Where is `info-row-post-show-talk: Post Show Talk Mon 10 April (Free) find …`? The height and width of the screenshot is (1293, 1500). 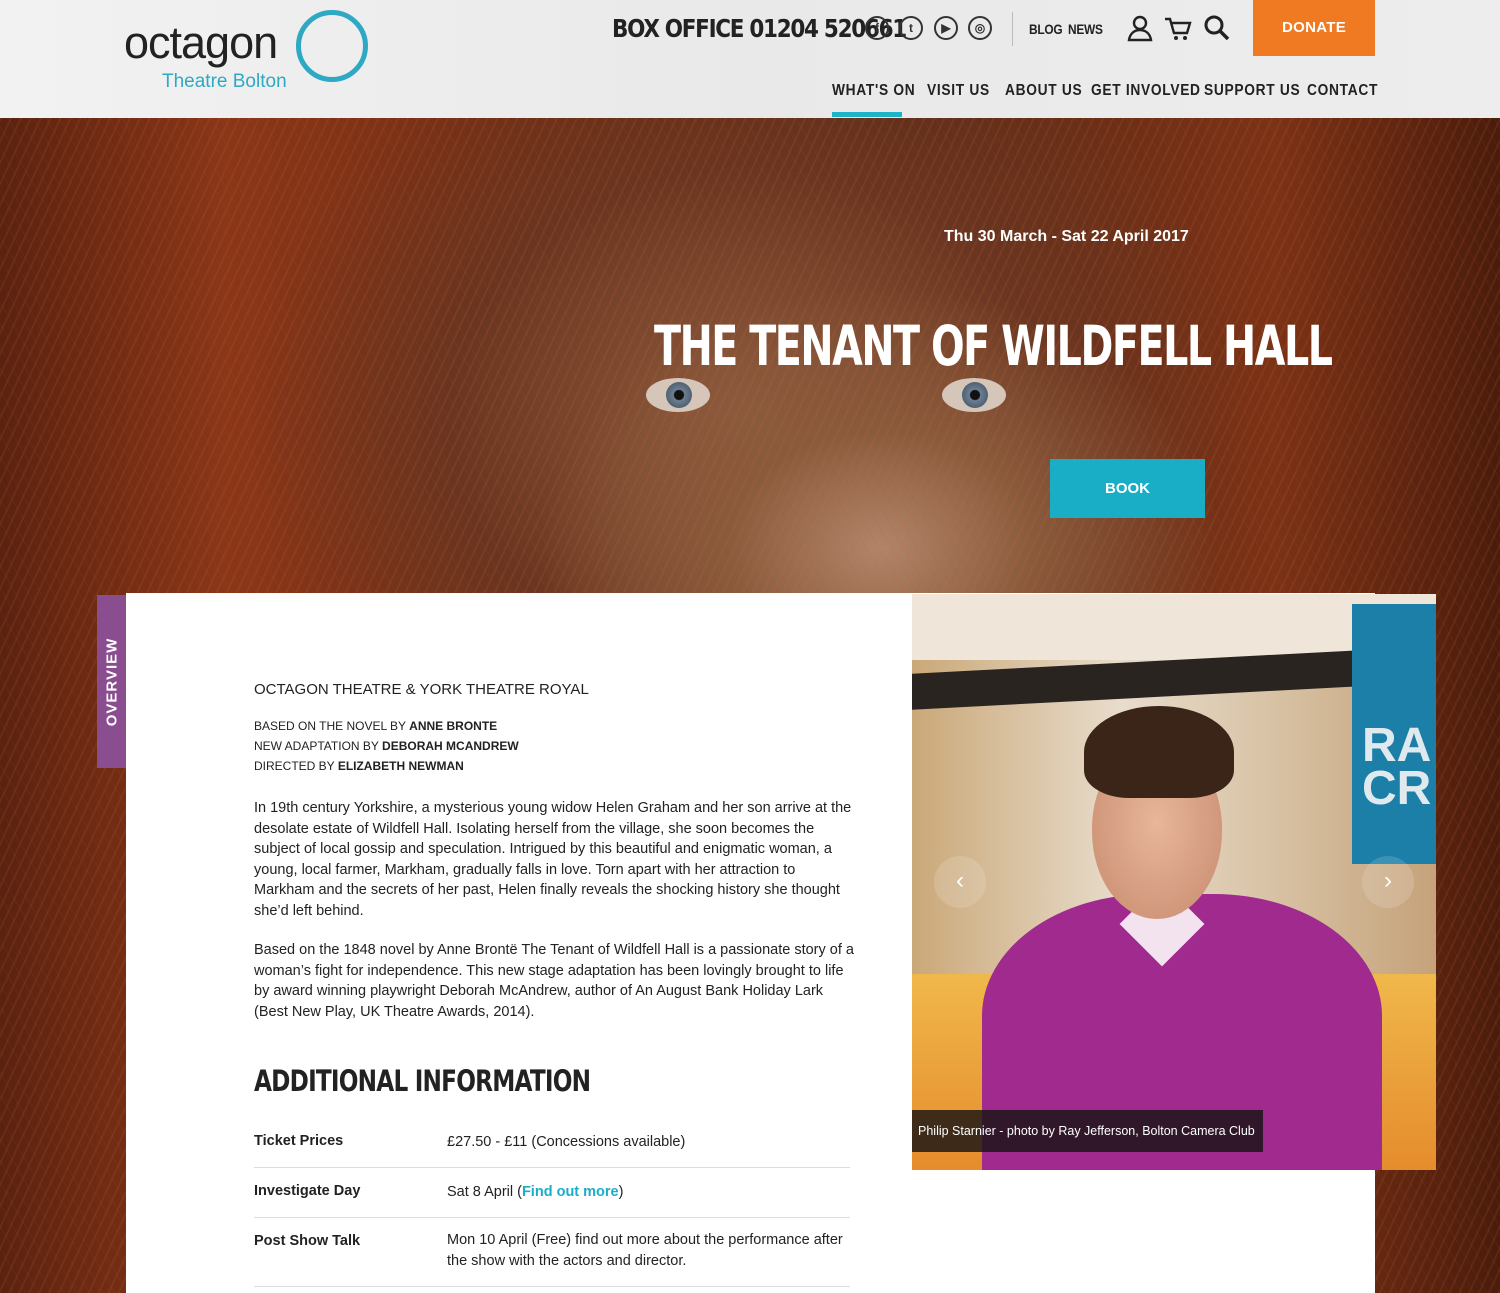 info-row-post-show-talk: Post Show Talk Mon 10 April (Free) find … is located at coordinates (552, 1252).